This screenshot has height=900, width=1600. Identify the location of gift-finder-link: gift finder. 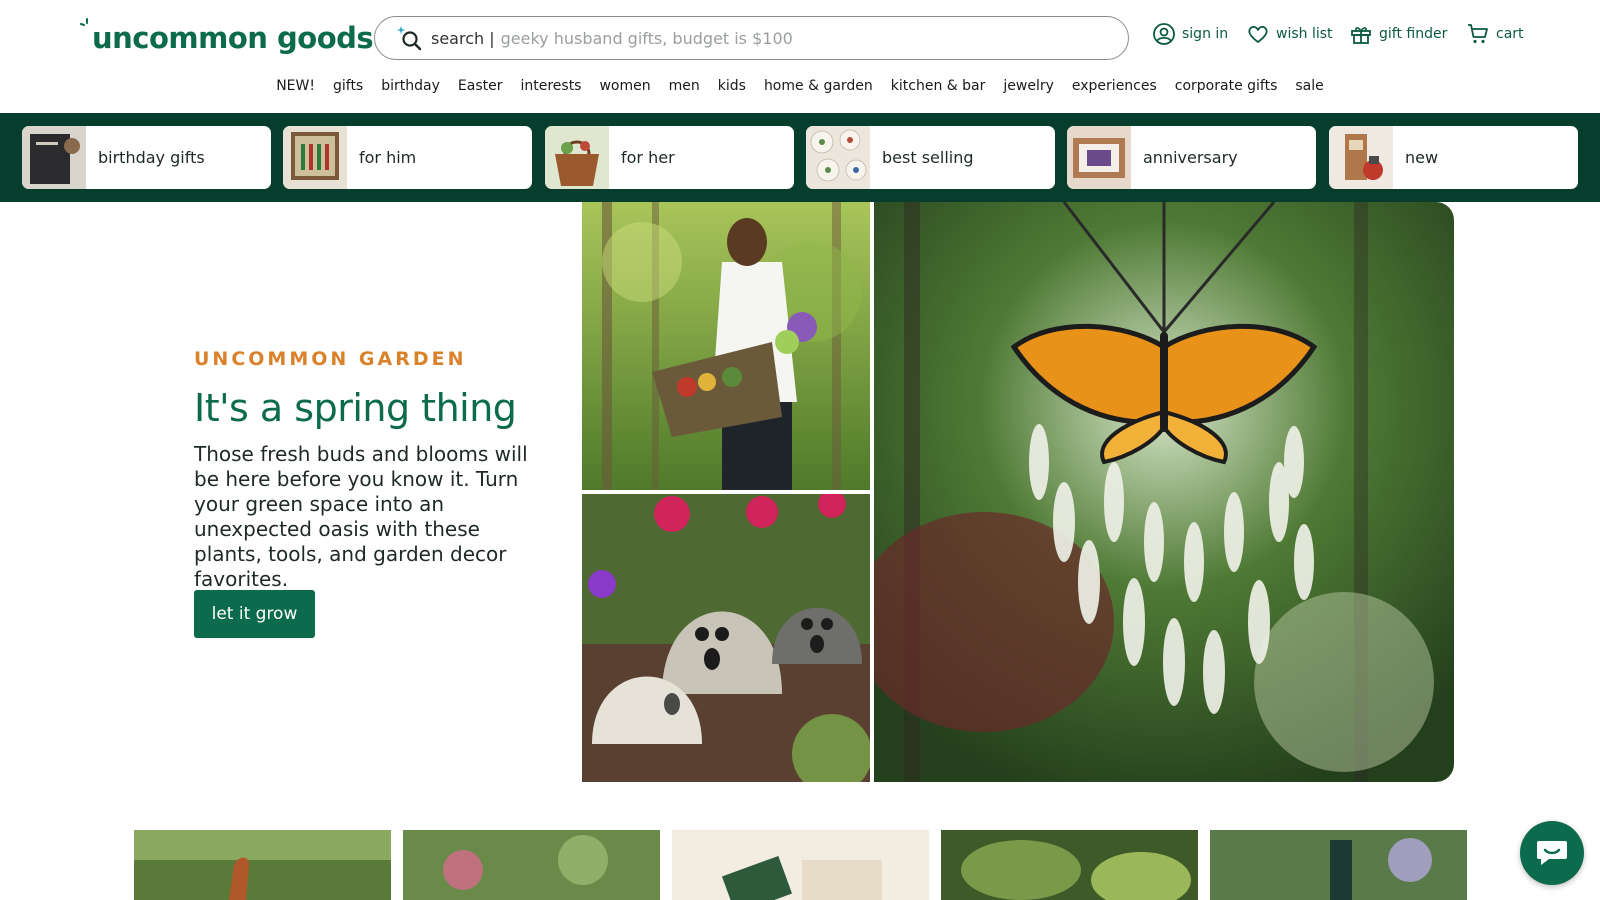
(1398, 34).